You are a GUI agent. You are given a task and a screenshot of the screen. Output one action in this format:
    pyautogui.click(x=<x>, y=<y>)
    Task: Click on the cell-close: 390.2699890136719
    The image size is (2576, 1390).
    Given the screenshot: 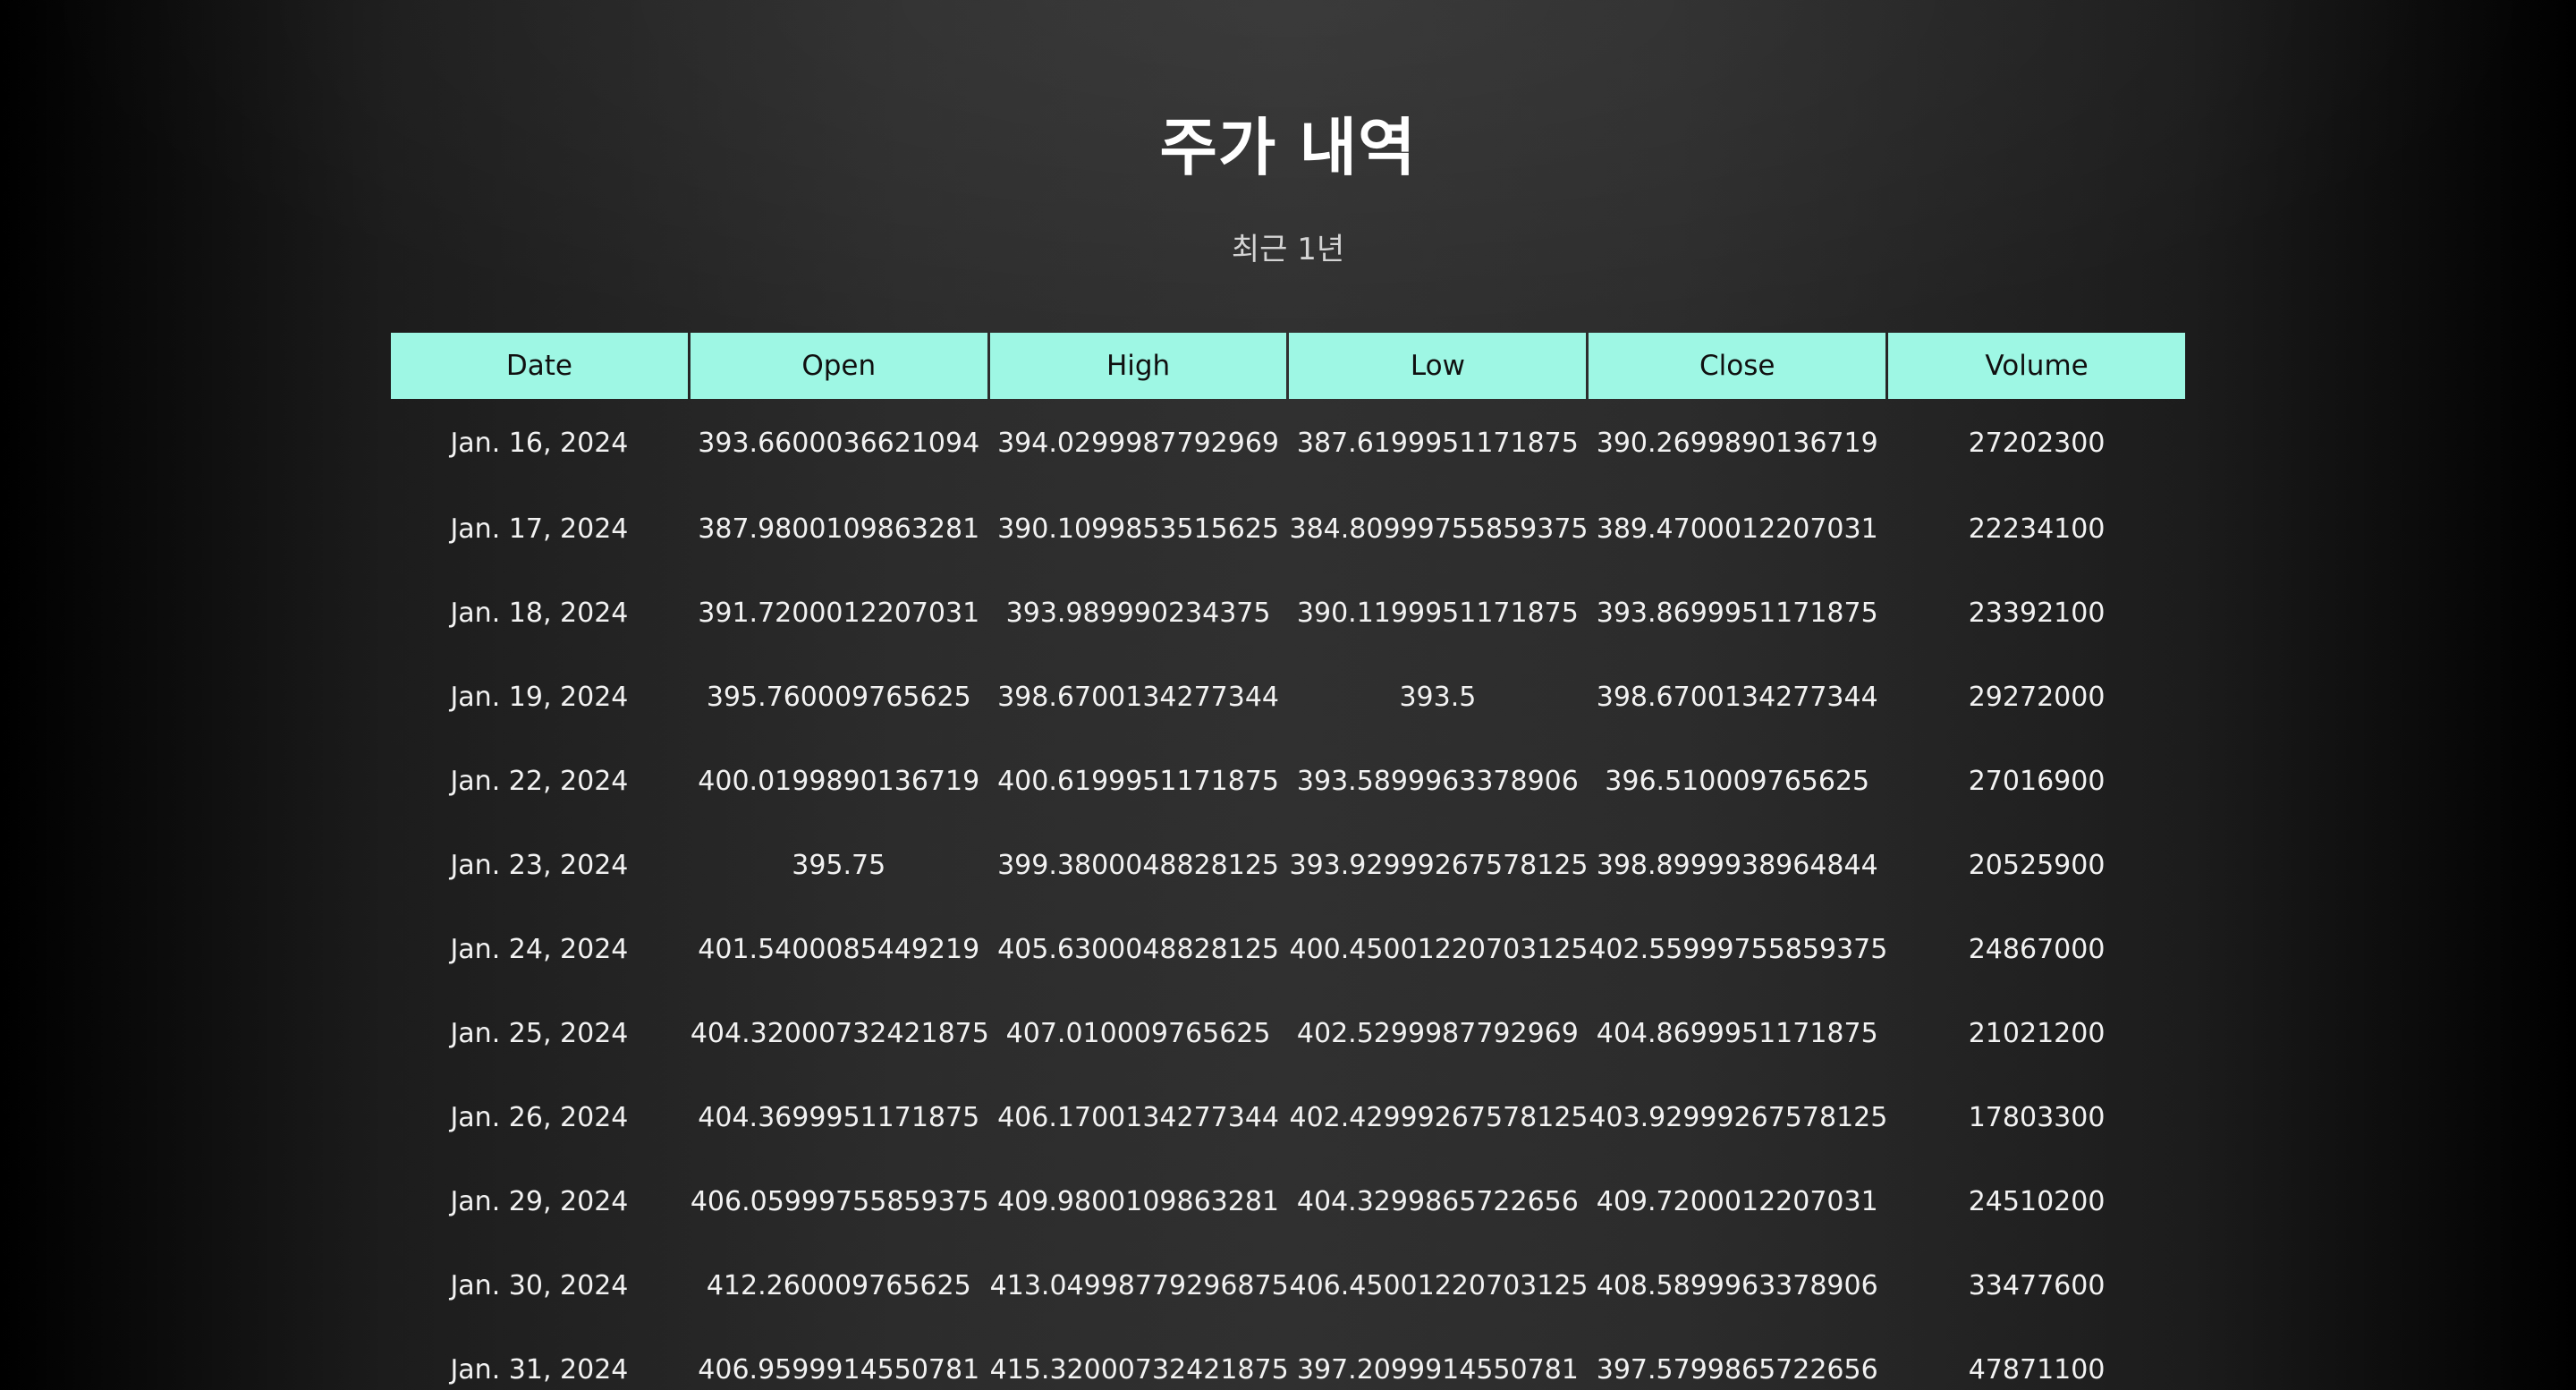 What is the action you would take?
    pyautogui.click(x=1737, y=443)
    